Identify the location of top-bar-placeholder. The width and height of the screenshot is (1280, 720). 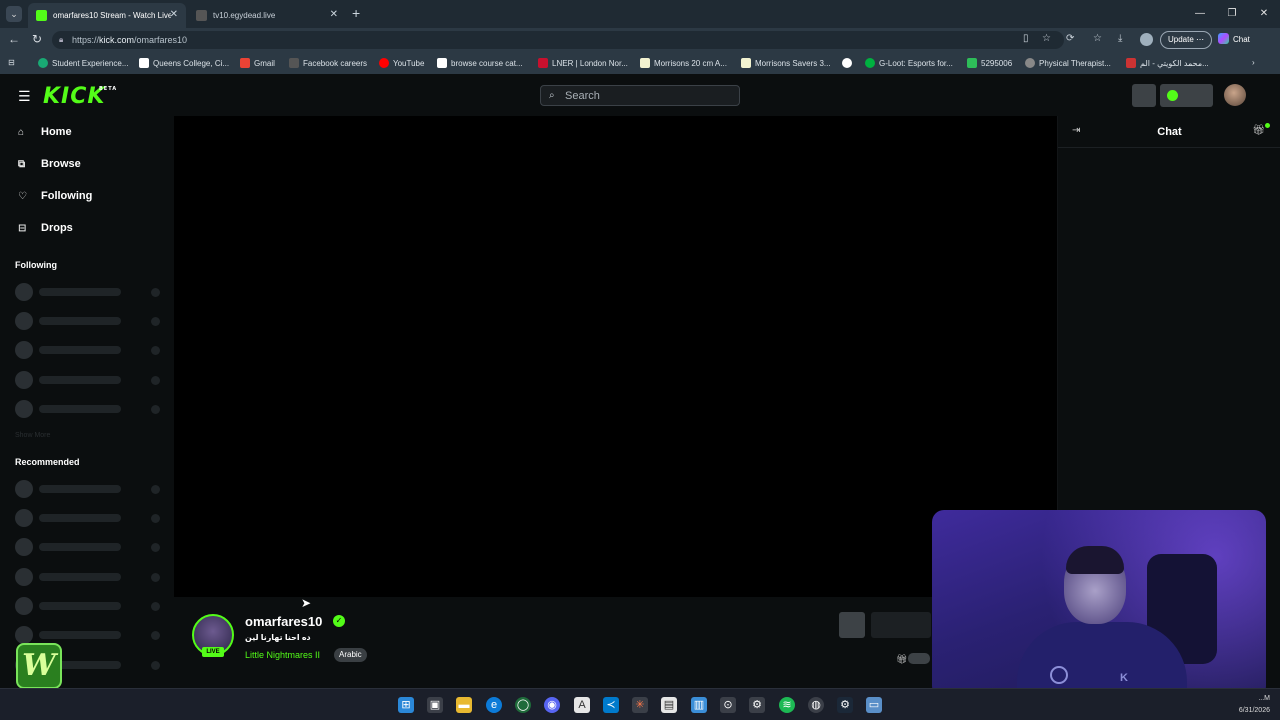
(1144, 95).